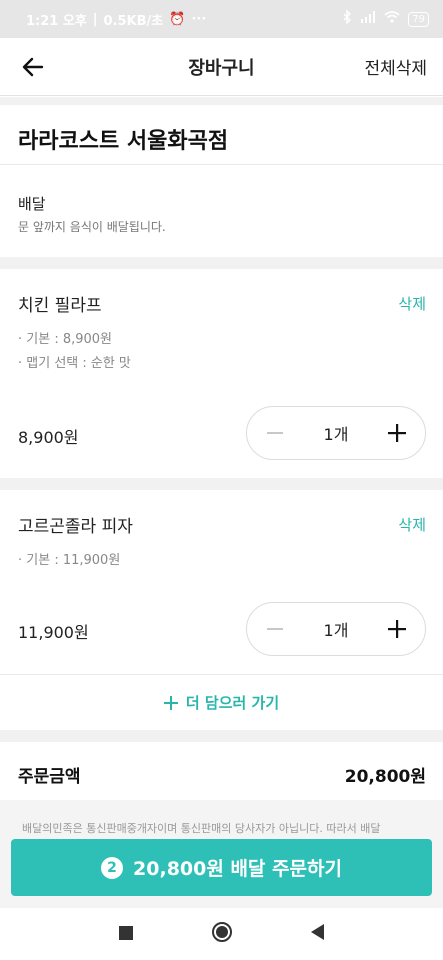 This screenshot has width=443, height=960. I want to click on status-network-speed: 0.5KB/초, so click(133, 21).